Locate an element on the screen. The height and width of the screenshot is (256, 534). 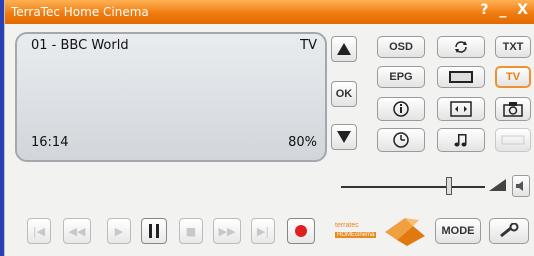
camera-icon is located at coordinates (513, 109).